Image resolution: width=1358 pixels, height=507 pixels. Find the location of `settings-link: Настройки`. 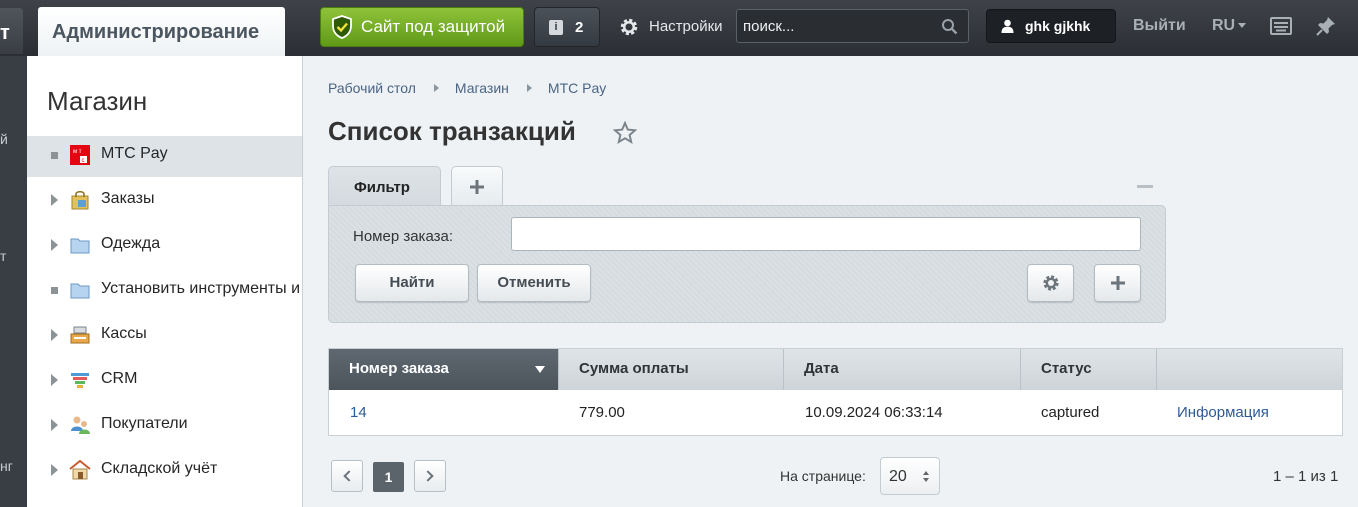

settings-link: Настройки is located at coordinates (671, 27).